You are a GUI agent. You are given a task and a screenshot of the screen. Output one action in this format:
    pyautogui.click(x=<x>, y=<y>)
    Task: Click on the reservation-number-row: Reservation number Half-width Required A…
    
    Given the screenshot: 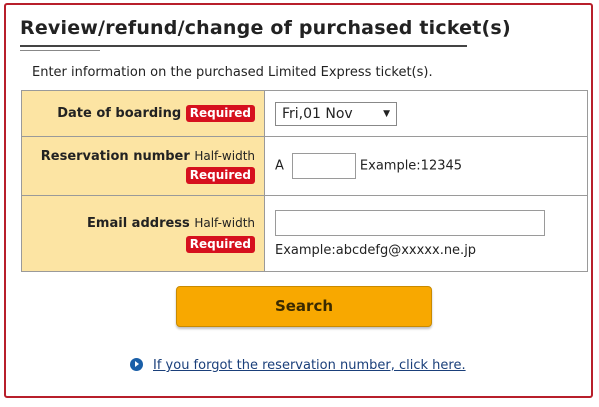 What is the action you would take?
    pyautogui.click(x=304, y=166)
    